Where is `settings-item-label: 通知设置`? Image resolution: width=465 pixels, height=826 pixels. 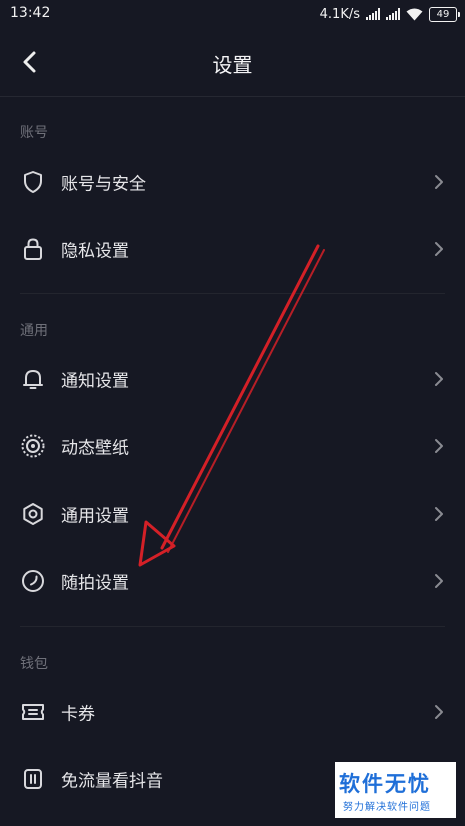
settings-item-label: 通知设置 is located at coordinates (95, 381).